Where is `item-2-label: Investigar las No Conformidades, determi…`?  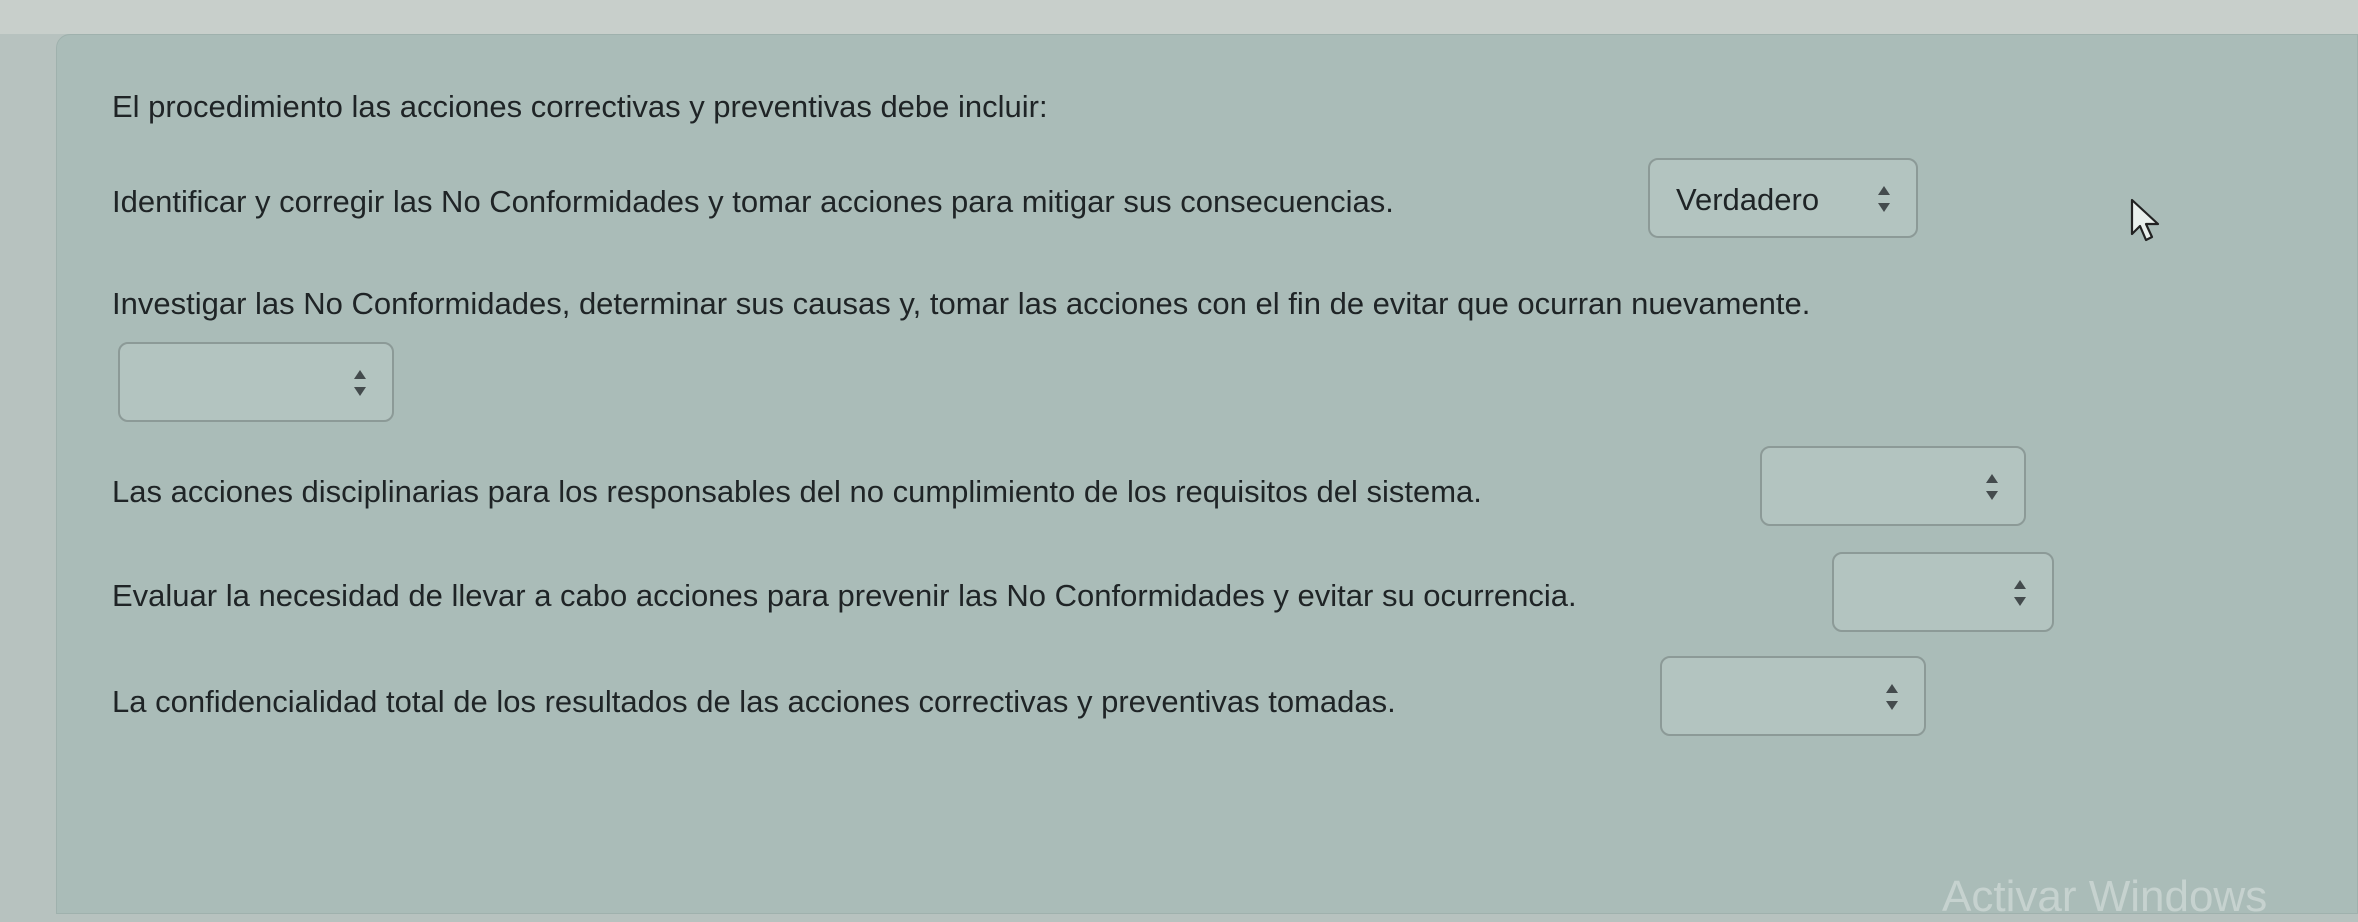 item-2-label: Investigar las No Conformidades, determi… is located at coordinates (961, 303).